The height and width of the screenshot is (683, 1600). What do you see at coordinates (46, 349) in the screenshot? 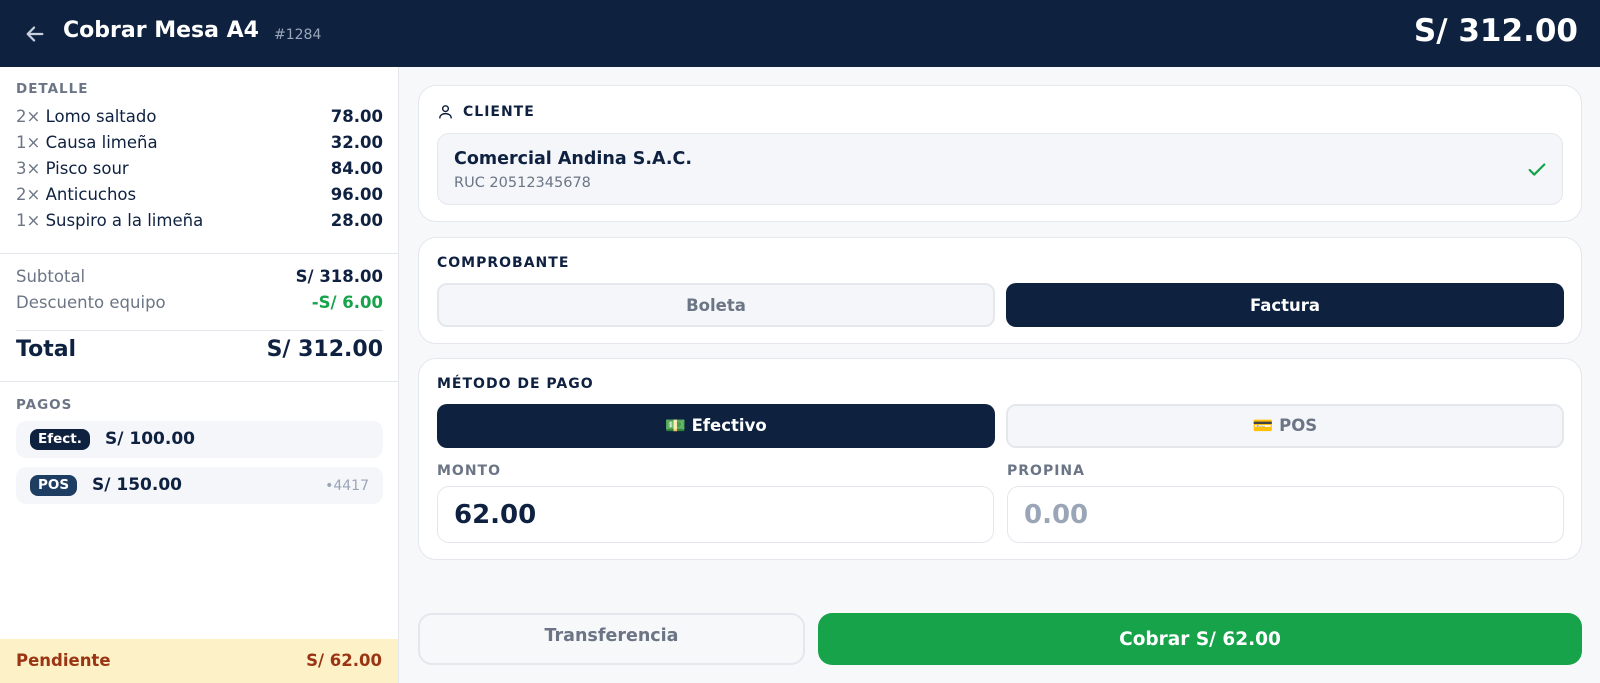
I see `total-label: Total` at bounding box center [46, 349].